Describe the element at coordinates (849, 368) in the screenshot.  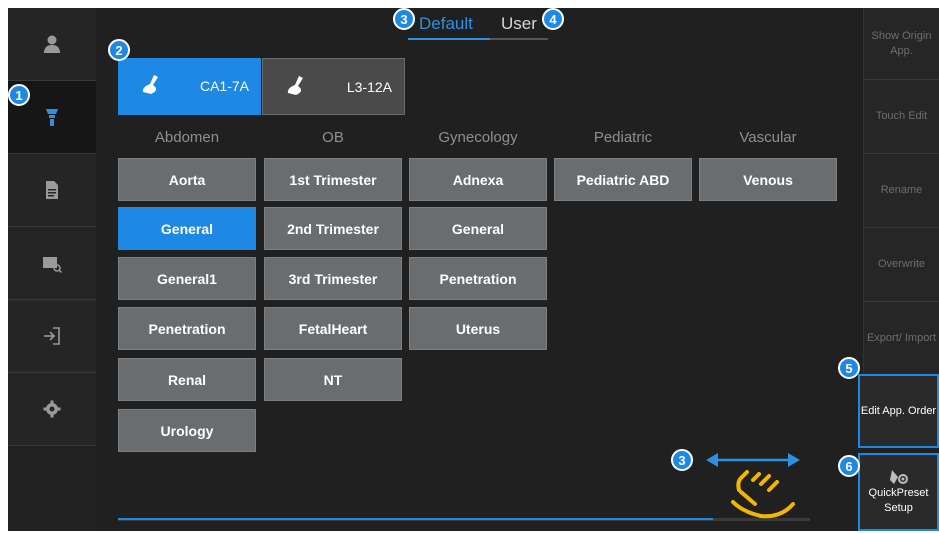
I see `callout-5: 5` at that location.